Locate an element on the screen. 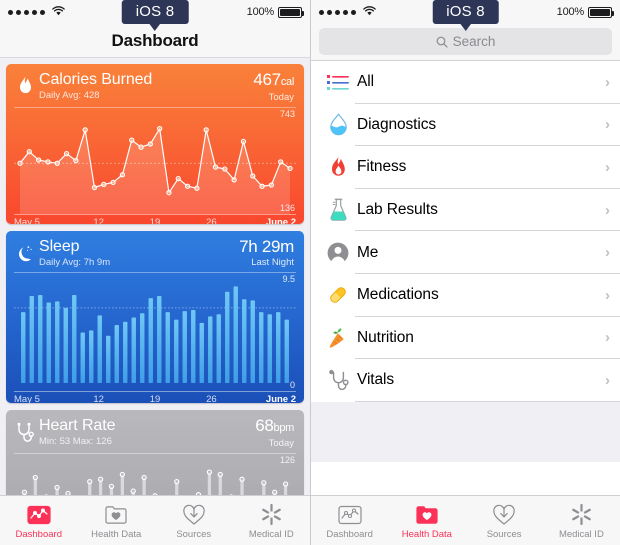  list-item-label: Me is located at coordinates (368, 252).